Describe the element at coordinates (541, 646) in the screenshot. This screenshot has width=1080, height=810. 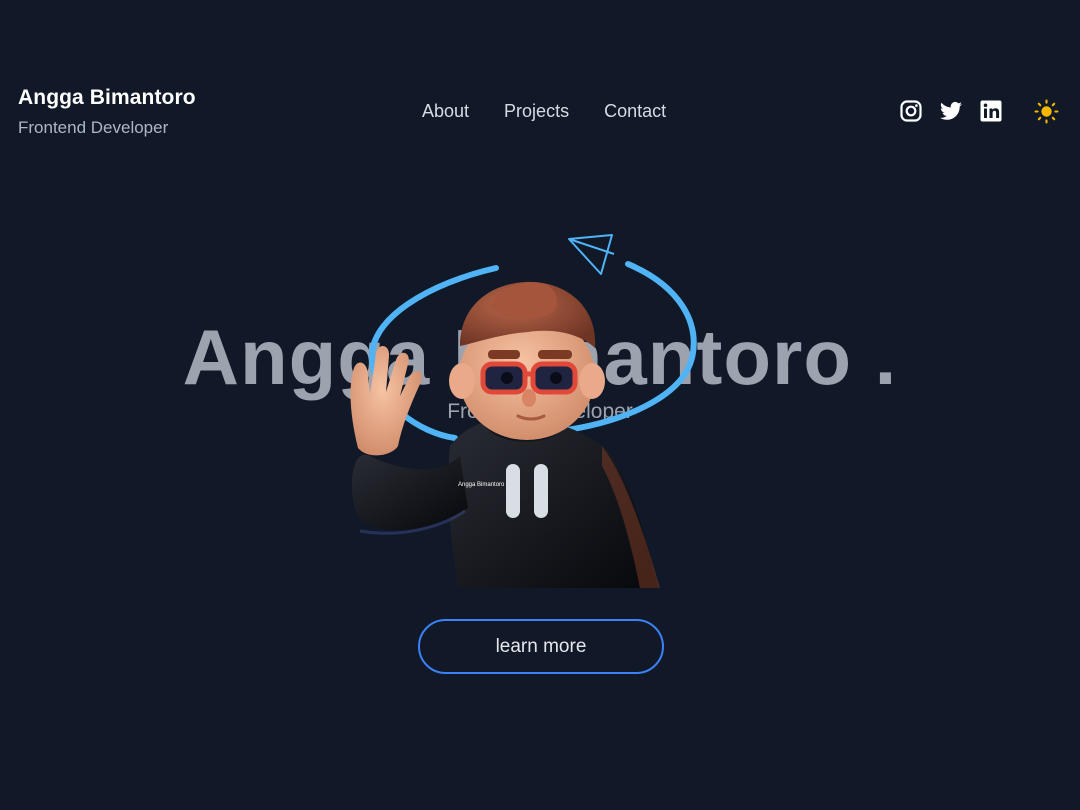
I see `learn-more-button: learn more` at that location.